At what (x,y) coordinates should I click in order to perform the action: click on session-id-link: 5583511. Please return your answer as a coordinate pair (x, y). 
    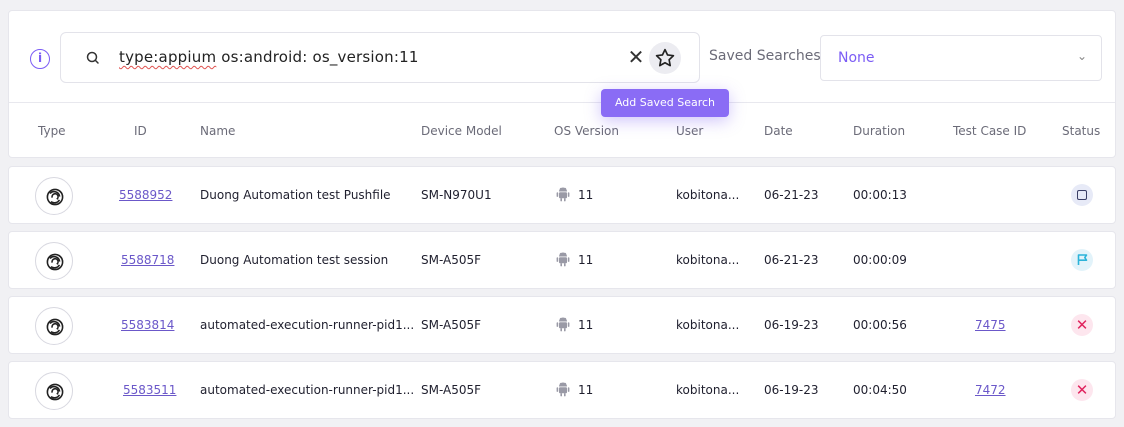
    Looking at the image, I should click on (149, 390).